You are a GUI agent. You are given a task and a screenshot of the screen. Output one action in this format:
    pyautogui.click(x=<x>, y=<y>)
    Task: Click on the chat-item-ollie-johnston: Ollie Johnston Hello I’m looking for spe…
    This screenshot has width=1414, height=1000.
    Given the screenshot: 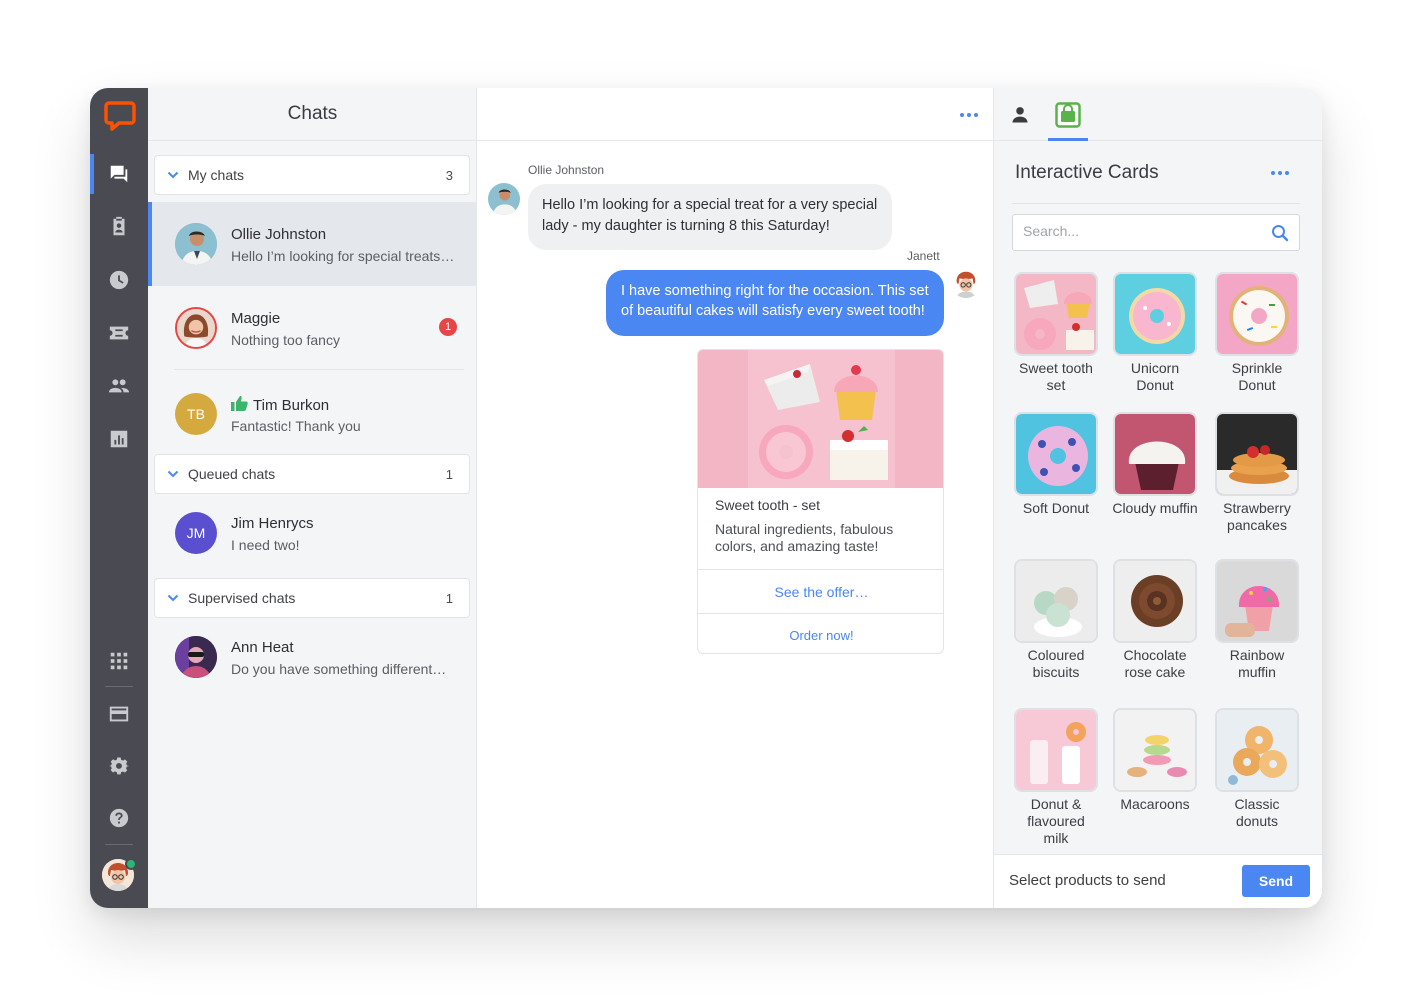 What is the action you would take?
    pyautogui.click(x=312, y=244)
    